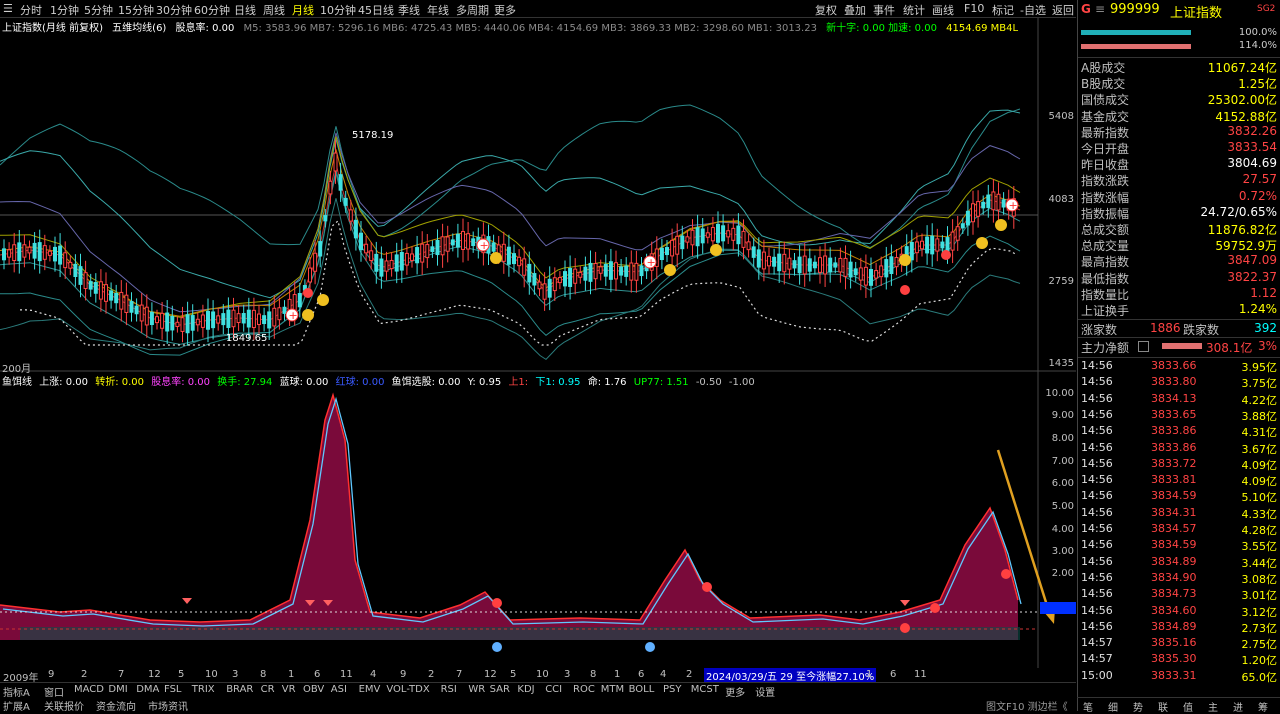 This screenshot has height=714, width=1280. I want to click on period-tab: 15分钟, so click(136, 10).